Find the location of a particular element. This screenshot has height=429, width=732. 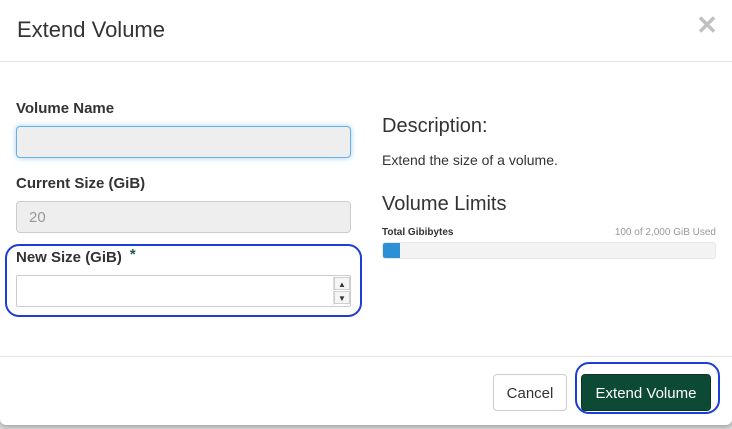

current-size-label: Current Size (GiB) is located at coordinates (81, 183).